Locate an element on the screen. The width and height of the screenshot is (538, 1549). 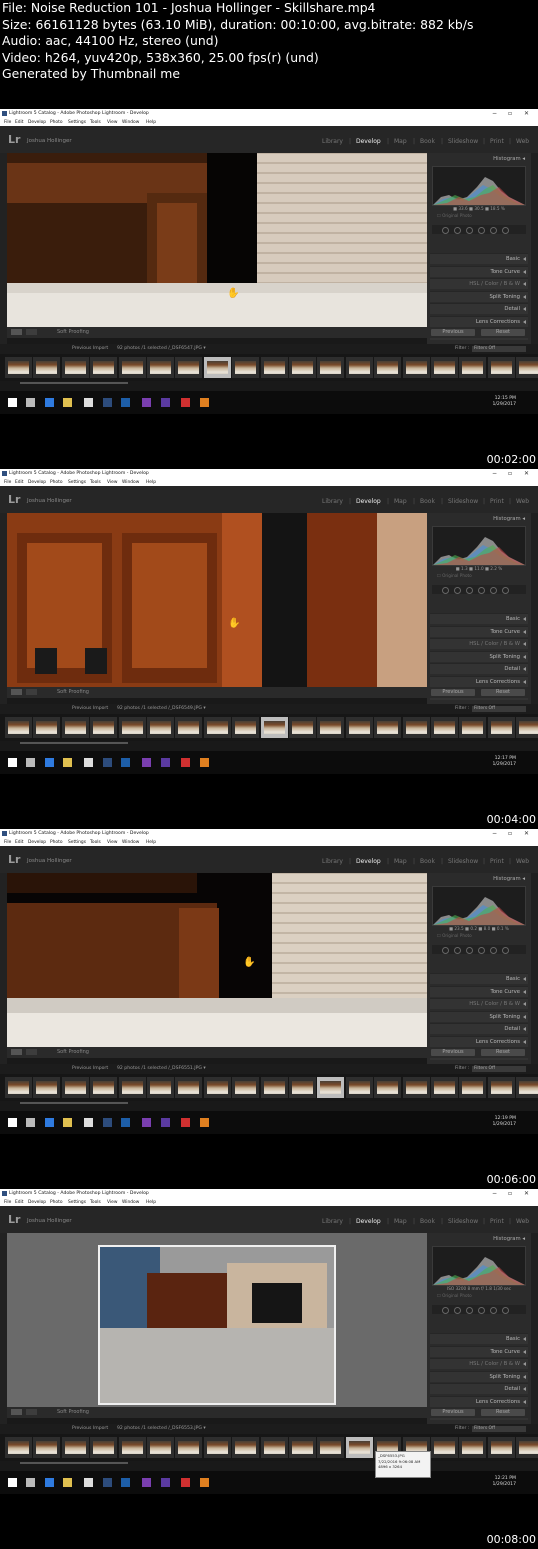
module-tab: Map is located at coordinates (400, 141).